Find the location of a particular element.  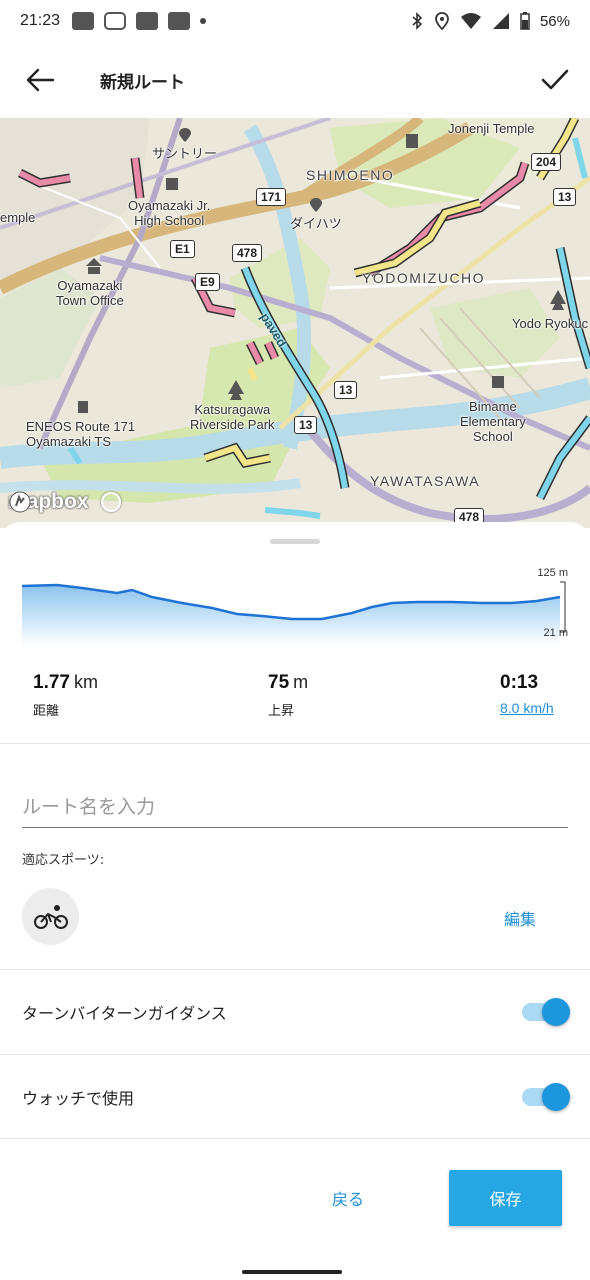

speed-link: 8.0 km/h is located at coordinates (527, 708).